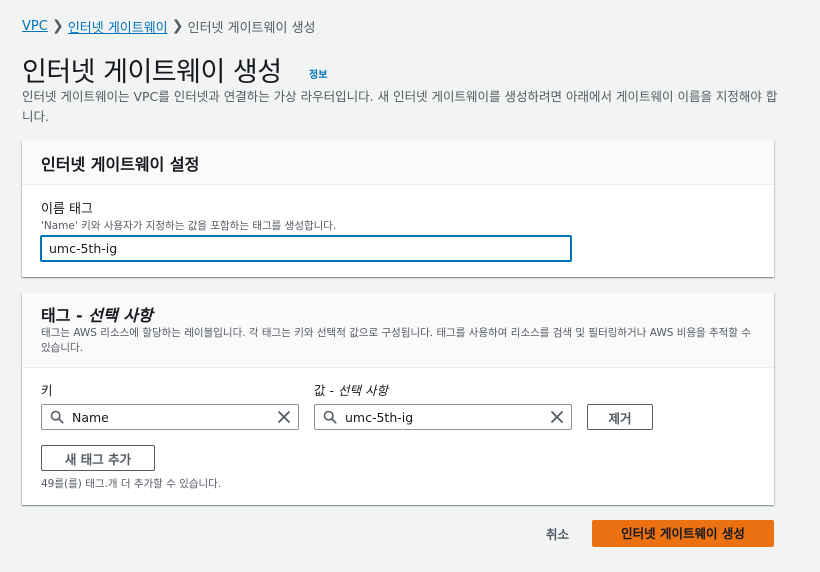  Describe the element at coordinates (557, 533) in the screenshot. I see `cancel-button: 취소` at that location.